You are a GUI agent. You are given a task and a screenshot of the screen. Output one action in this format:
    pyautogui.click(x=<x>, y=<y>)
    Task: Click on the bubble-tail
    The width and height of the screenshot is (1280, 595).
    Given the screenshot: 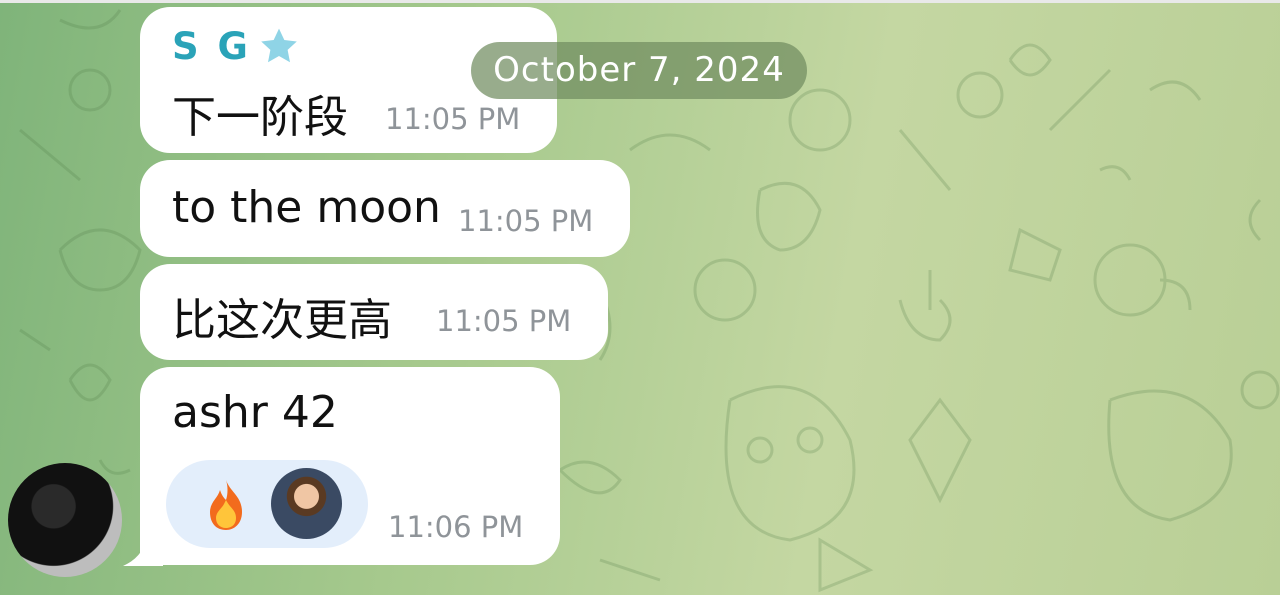 What is the action you would take?
    pyautogui.click(x=143, y=550)
    